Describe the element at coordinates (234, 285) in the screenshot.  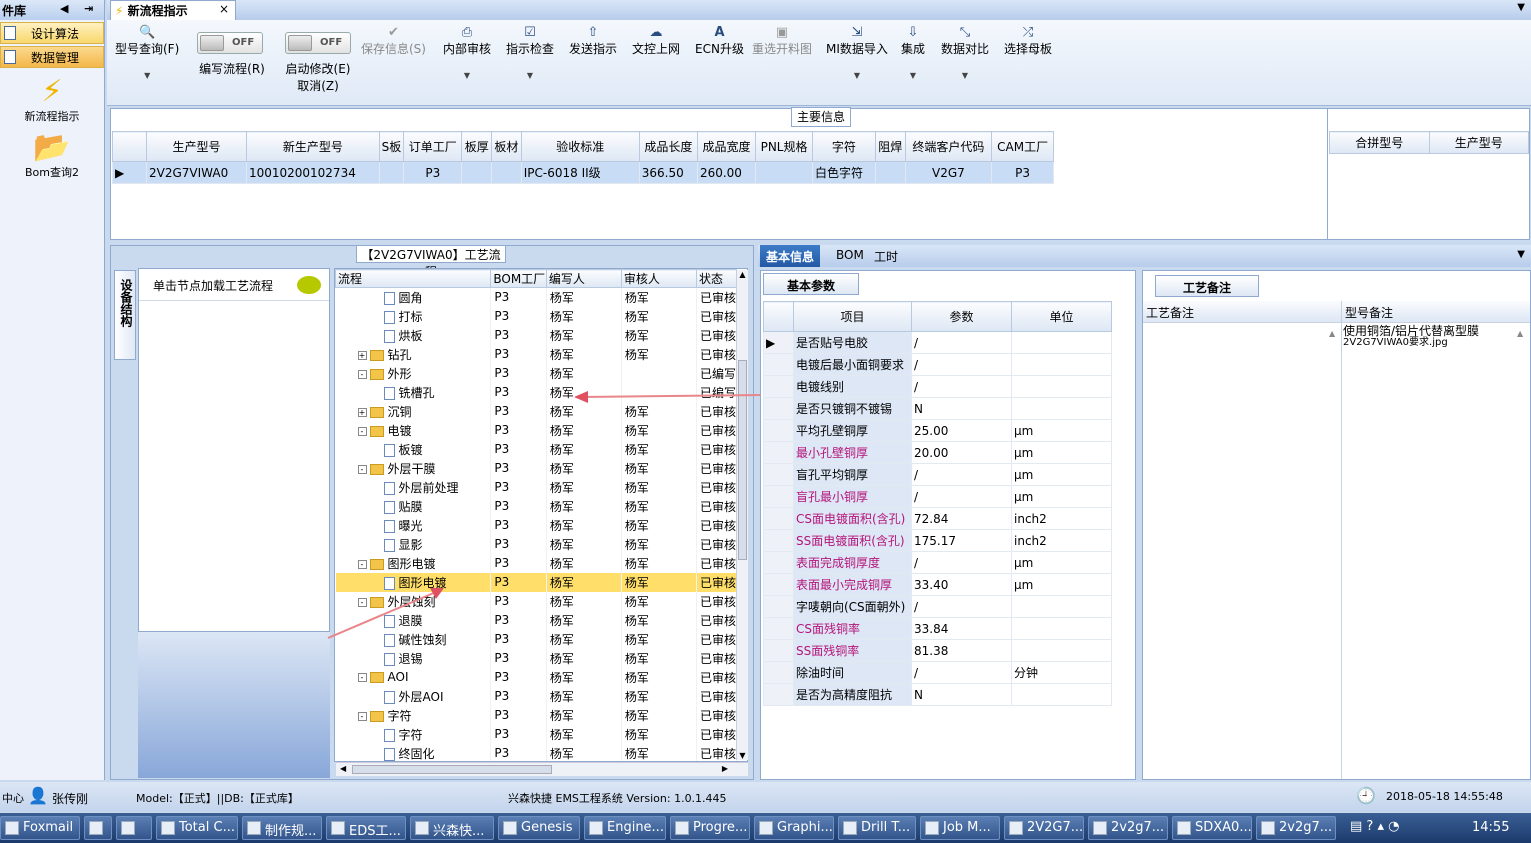
I see `load-hint-row: 单击节点加载工艺流程` at that location.